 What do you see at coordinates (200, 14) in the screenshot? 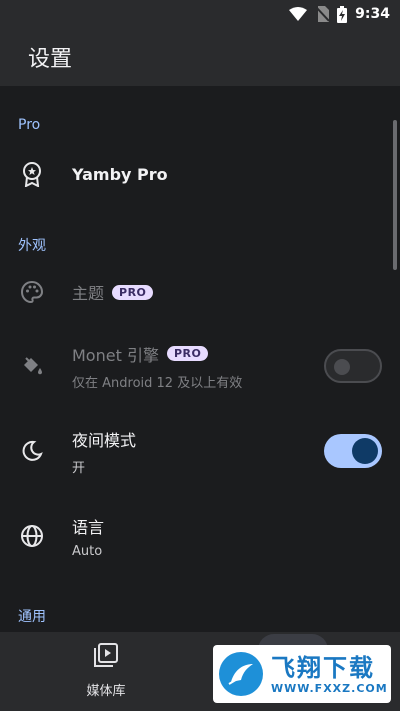
I see `status-bar: 9:34` at bounding box center [200, 14].